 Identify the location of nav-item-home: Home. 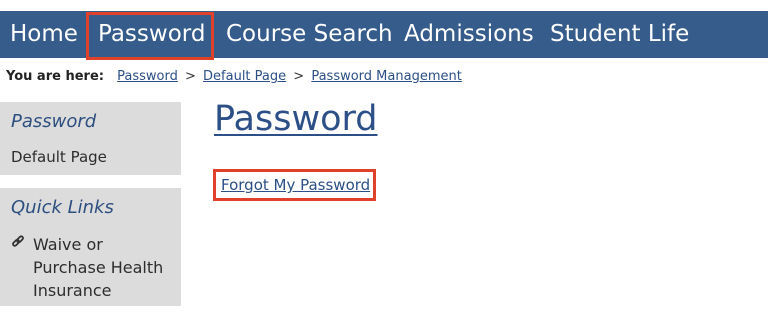
(44, 34).